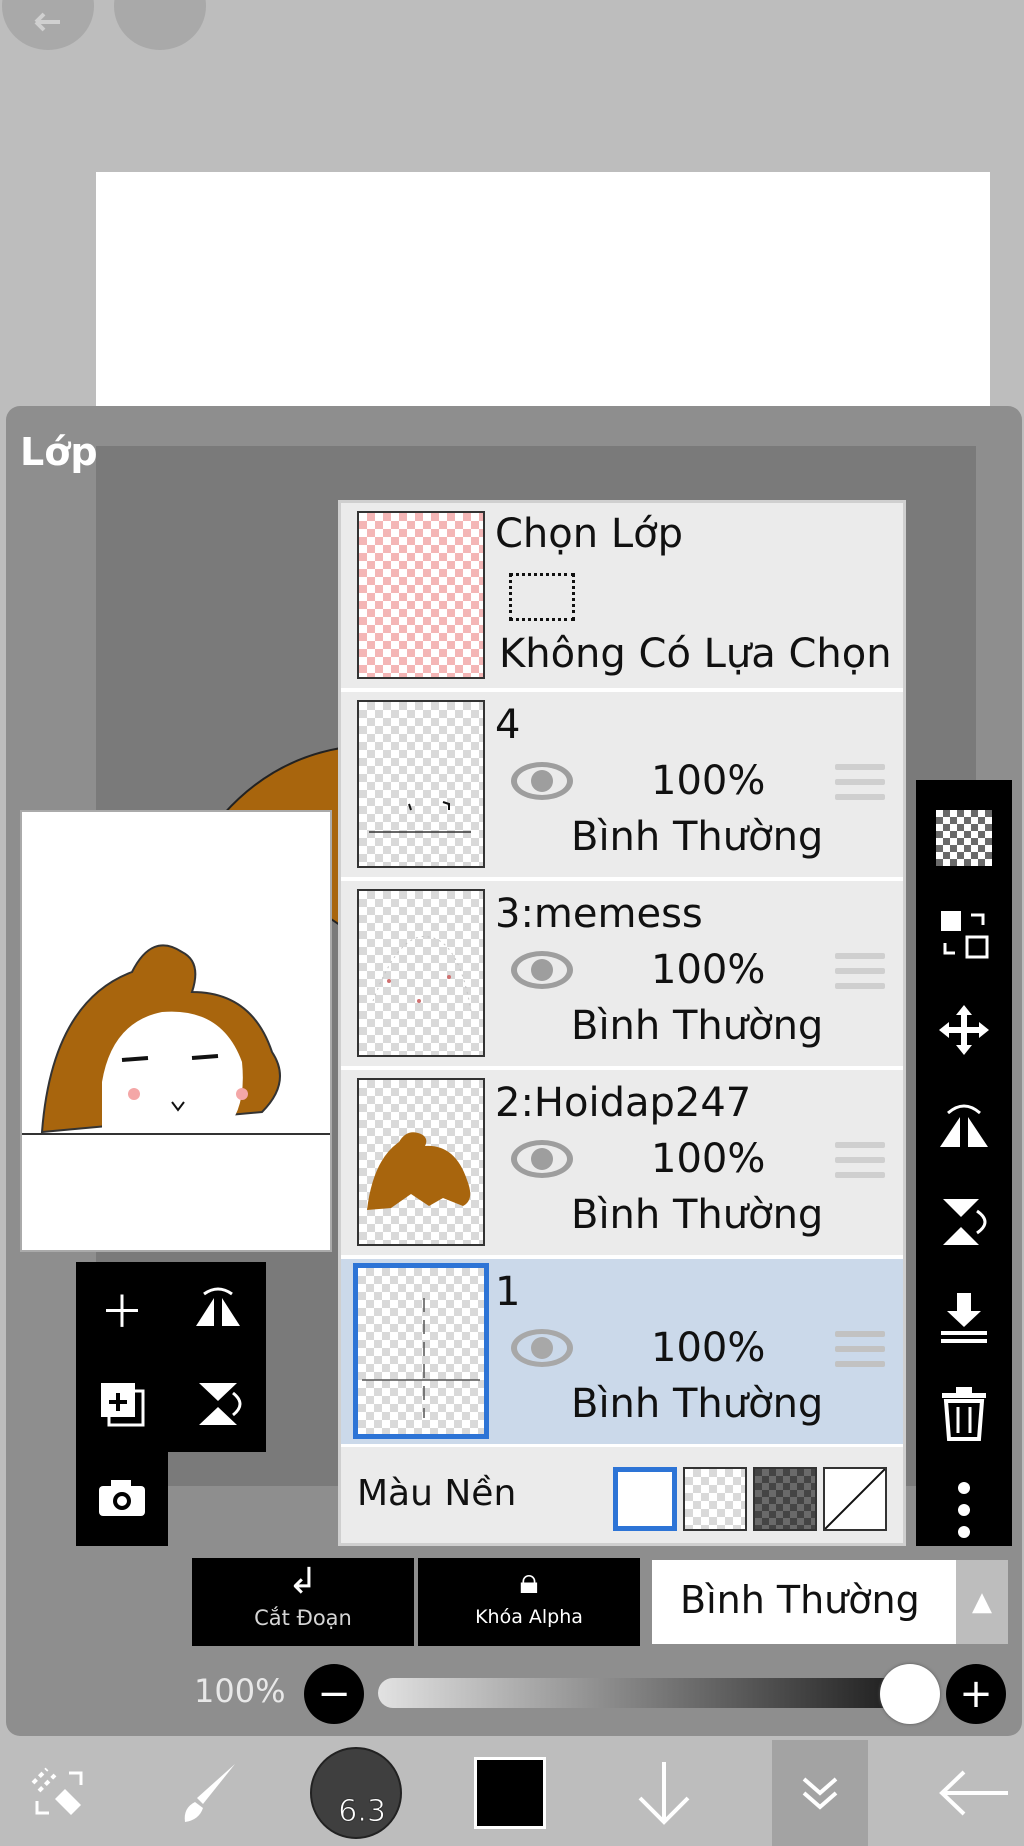 This screenshot has height=1846, width=1024. What do you see at coordinates (47, 22) in the screenshot?
I see `undo-icon` at bounding box center [47, 22].